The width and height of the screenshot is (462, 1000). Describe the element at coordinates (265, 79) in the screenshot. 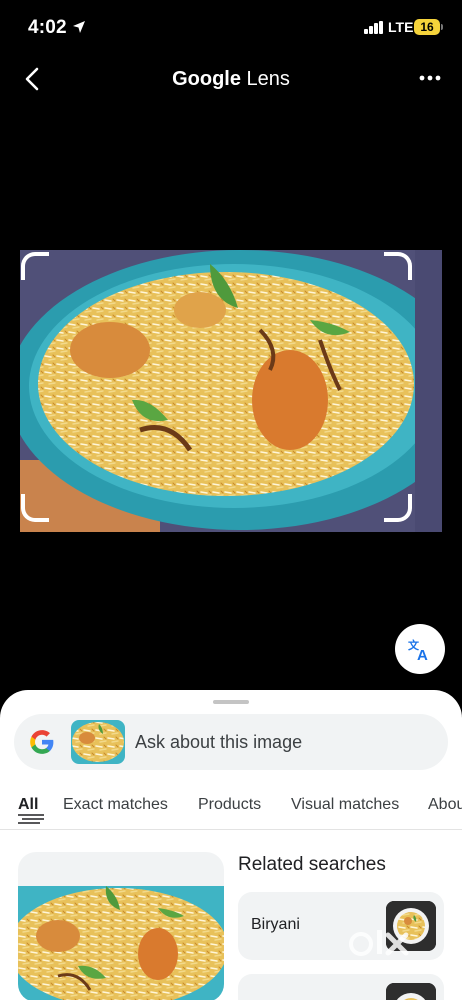

I see `title-product: Lens` at that location.